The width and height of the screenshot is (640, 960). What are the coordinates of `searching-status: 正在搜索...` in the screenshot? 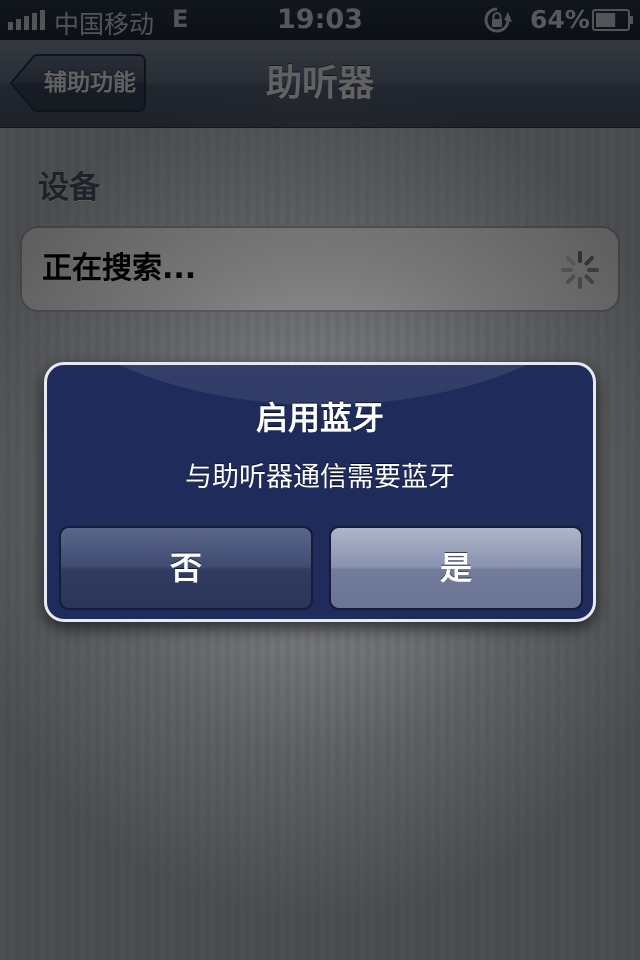 It's located at (119, 268).